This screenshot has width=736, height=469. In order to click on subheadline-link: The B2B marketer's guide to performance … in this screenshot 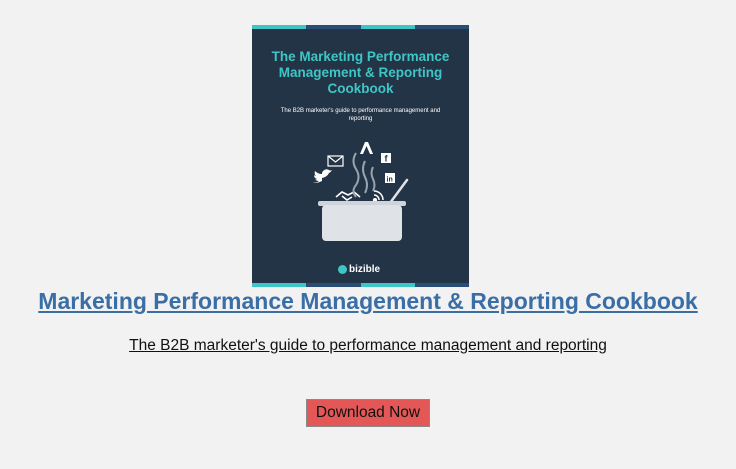, I will do `click(368, 346)`.